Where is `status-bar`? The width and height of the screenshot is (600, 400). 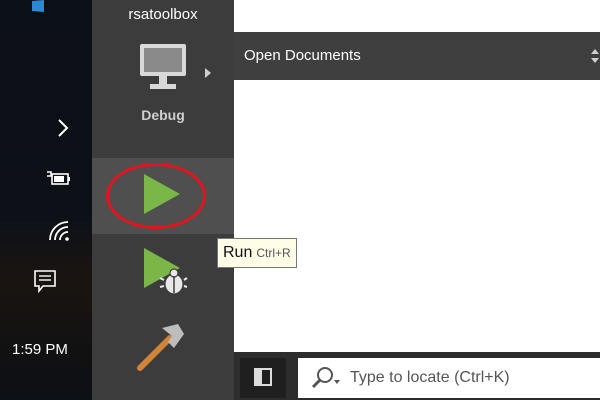
status-bar is located at coordinates (417, 376).